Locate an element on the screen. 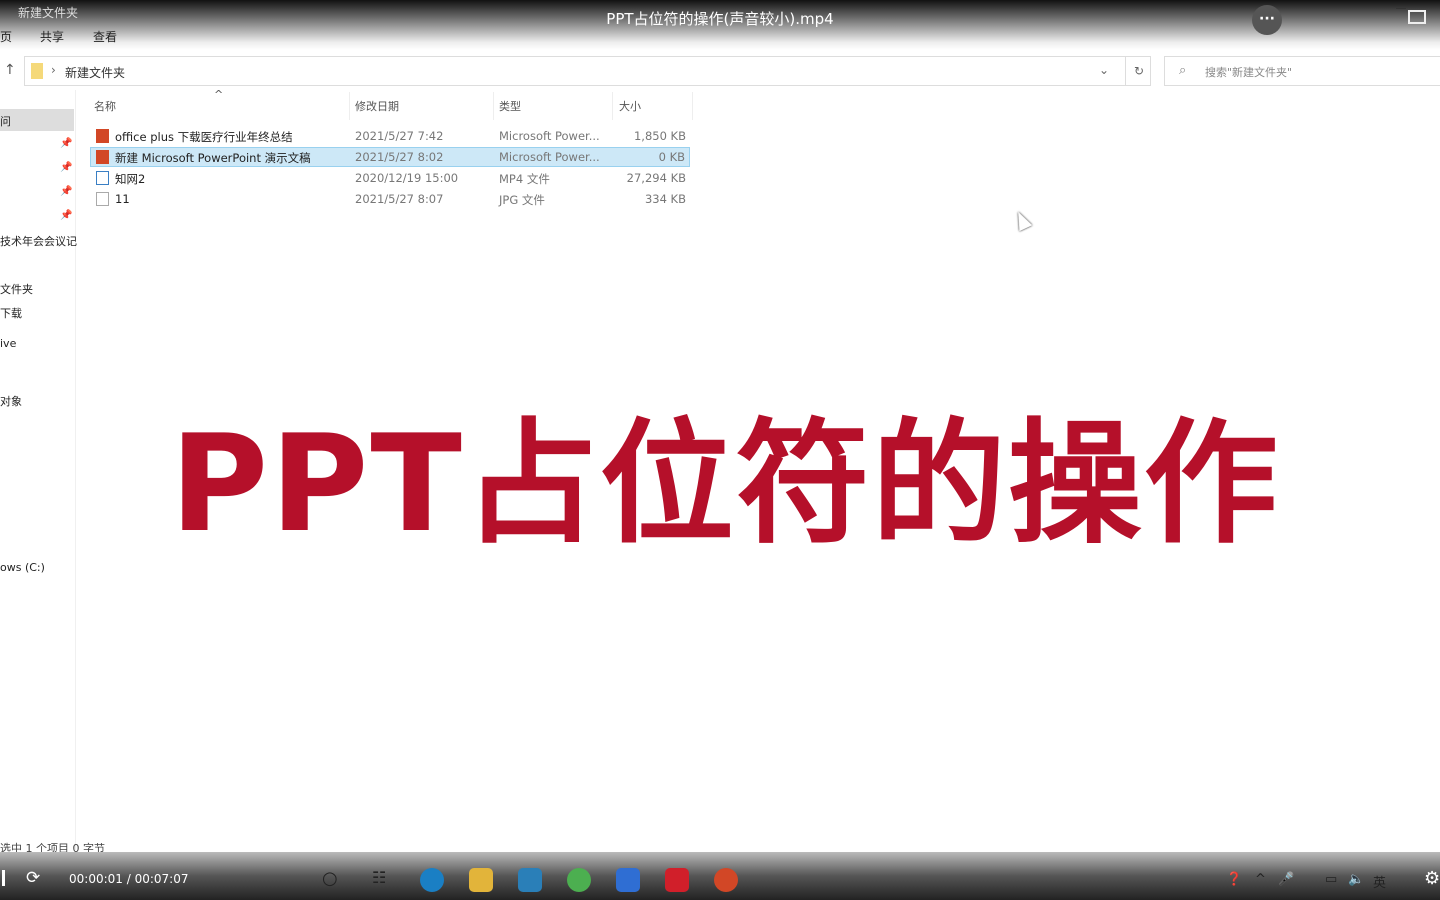 This screenshot has width=1440, height=900. mail-icon is located at coordinates (530, 880).